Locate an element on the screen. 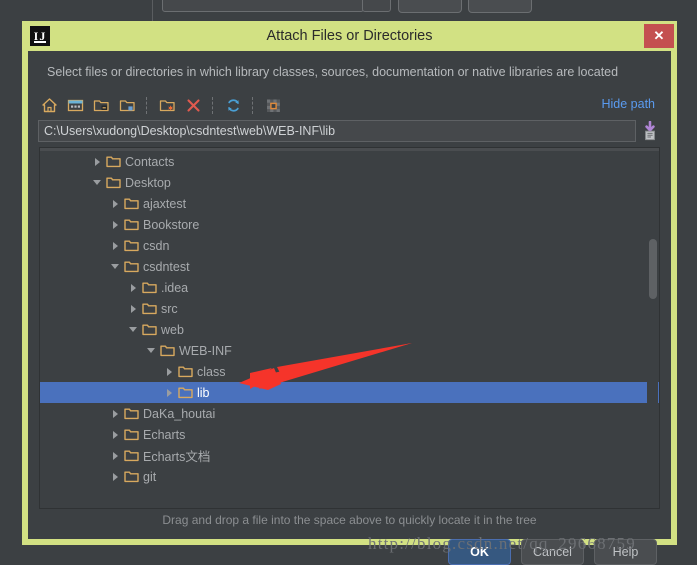  tree-item-label: .idea is located at coordinates (175, 287).